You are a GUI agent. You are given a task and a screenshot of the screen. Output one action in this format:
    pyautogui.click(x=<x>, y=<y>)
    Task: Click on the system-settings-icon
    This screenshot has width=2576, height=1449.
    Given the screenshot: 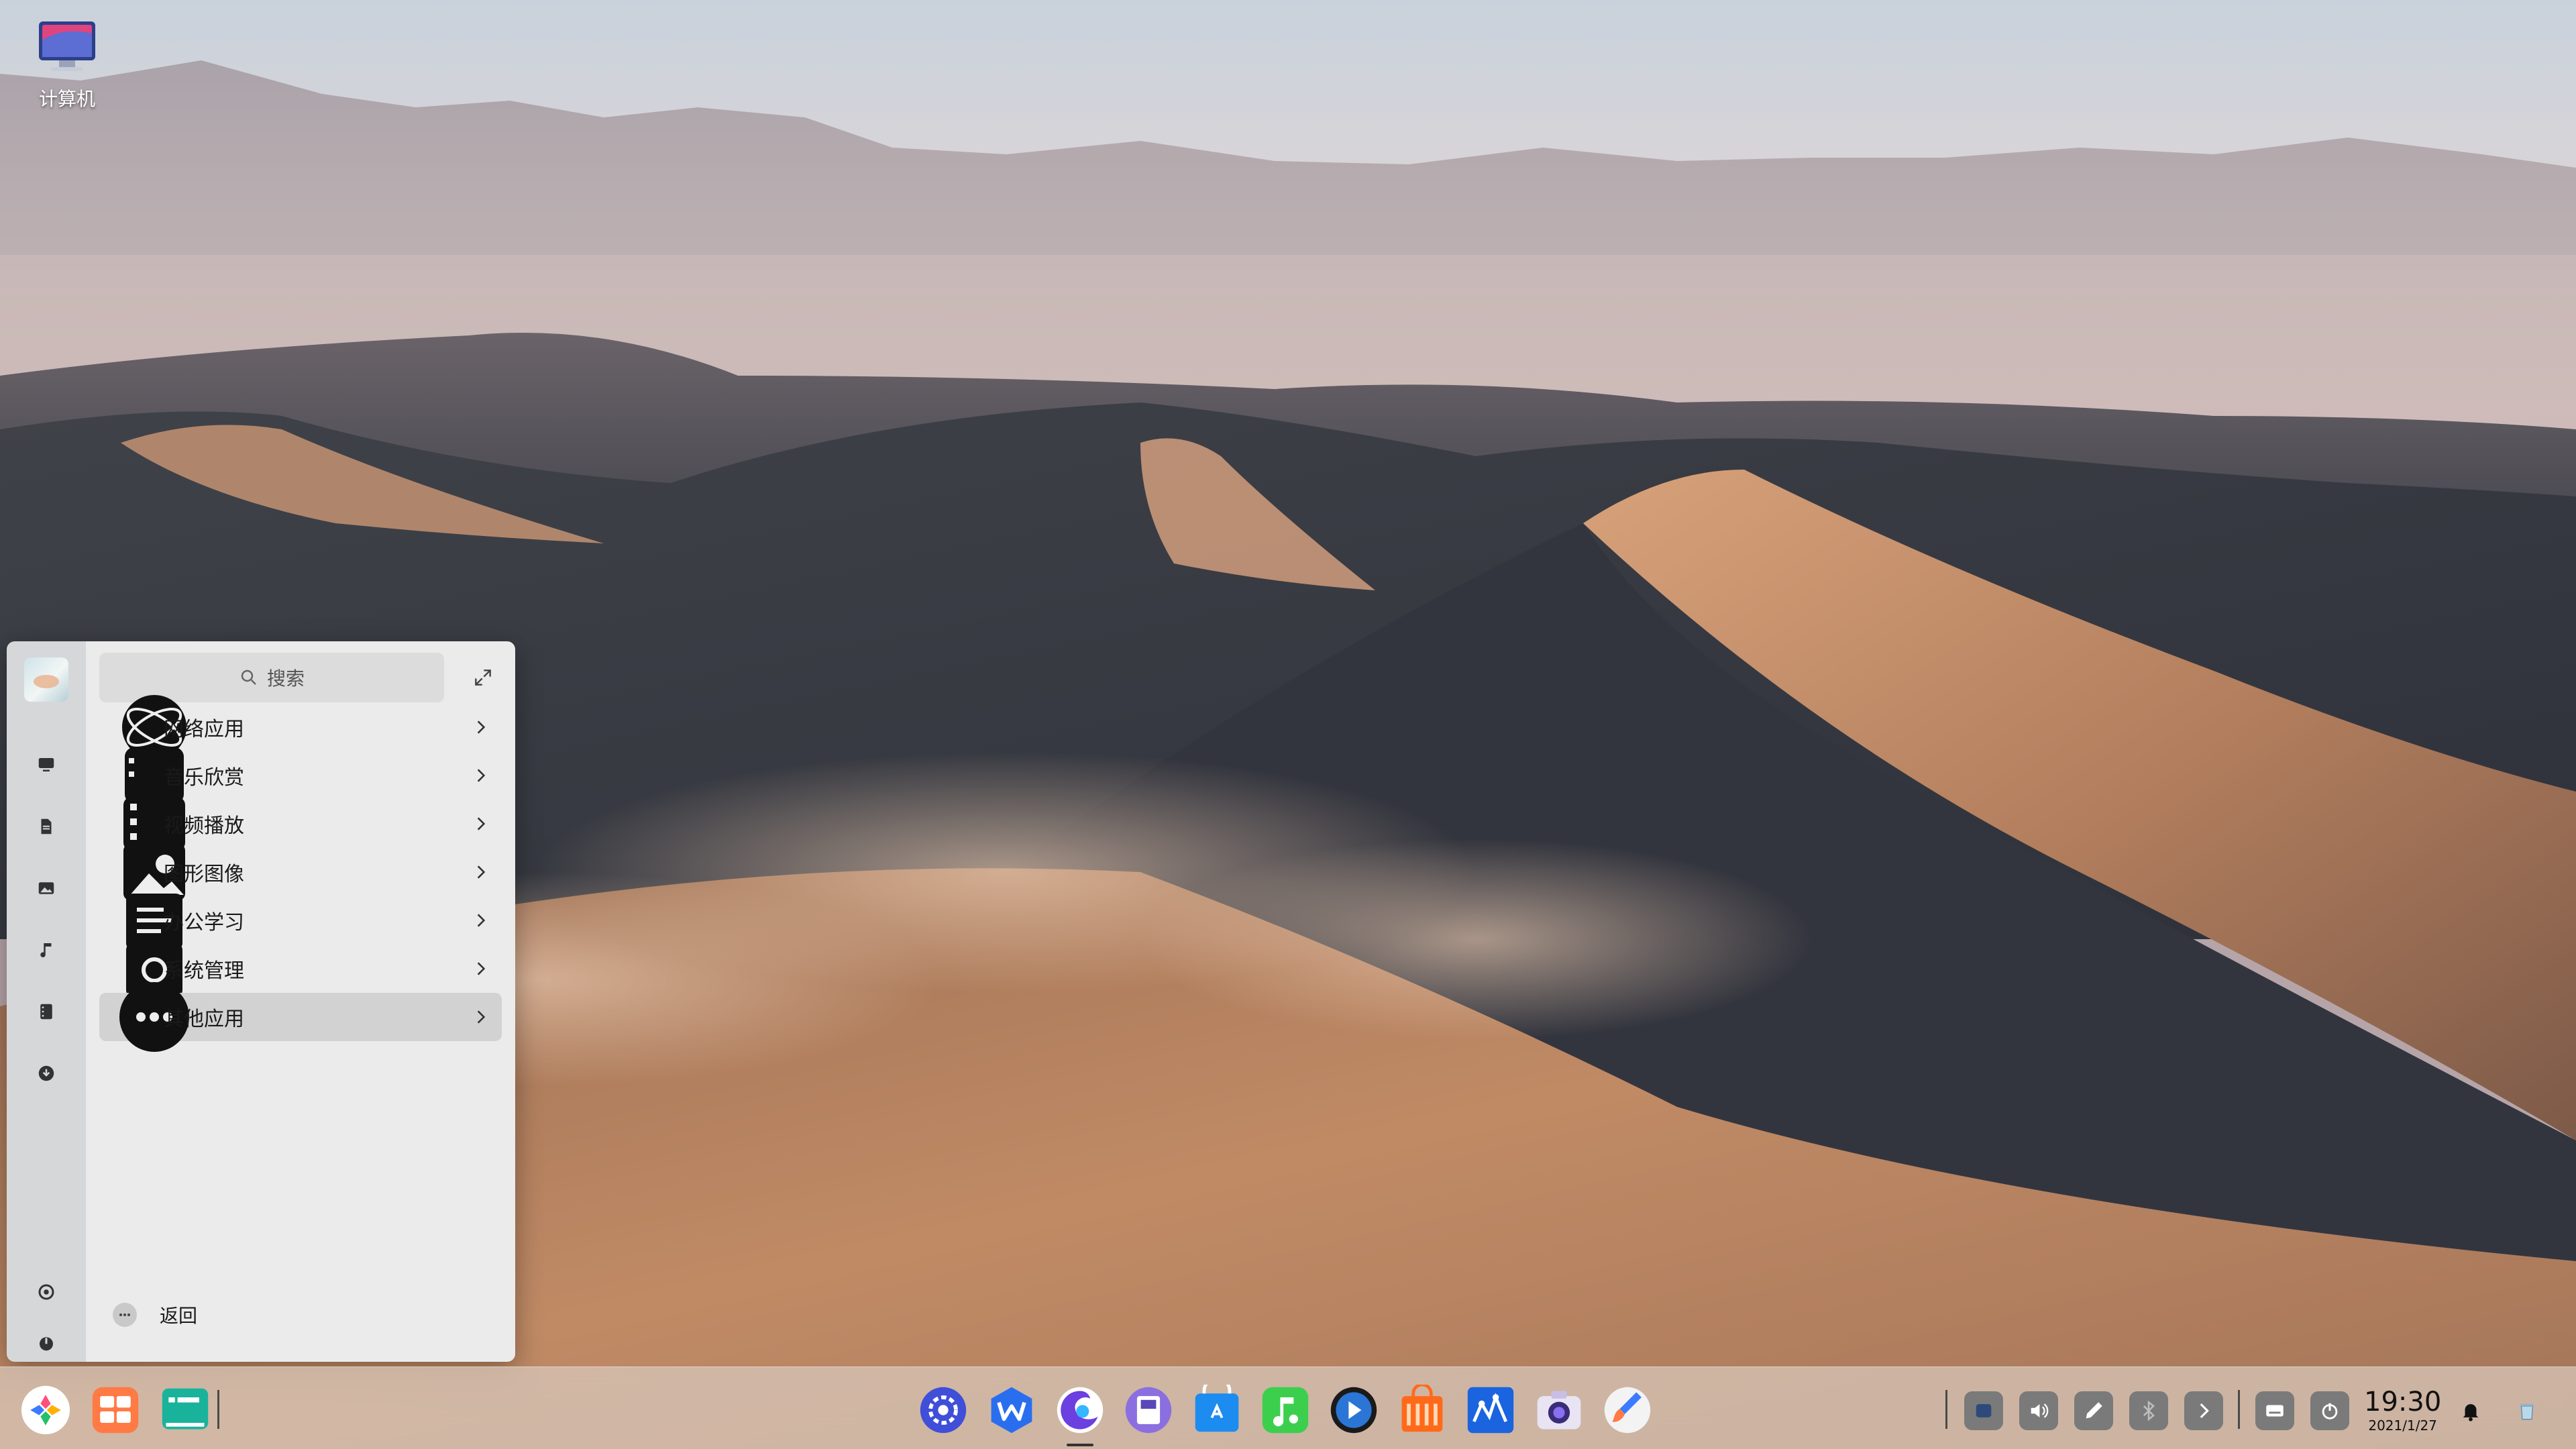 What is the action you would take?
    pyautogui.click(x=943, y=1410)
    